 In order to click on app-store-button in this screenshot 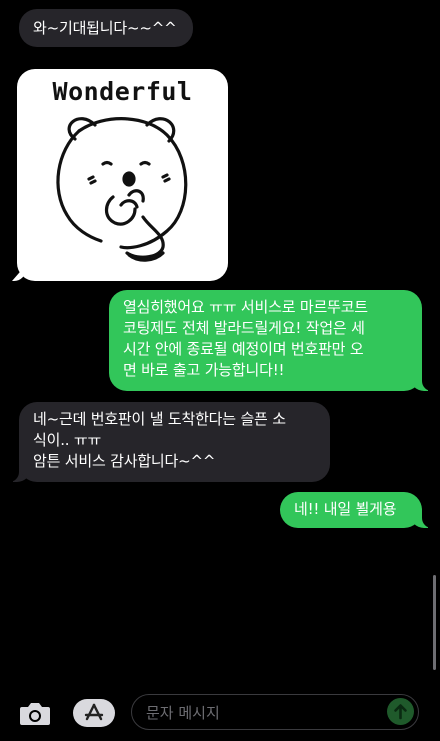, I will do `click(94, 713)`.